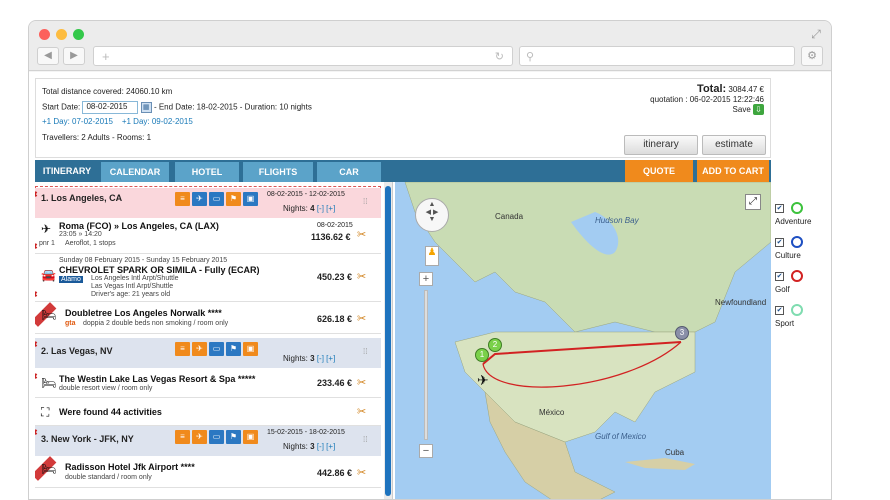  Describe the element at coordinates (779, 208) in the screenshot. I see `adventure-checkbox: ✔` at that location.